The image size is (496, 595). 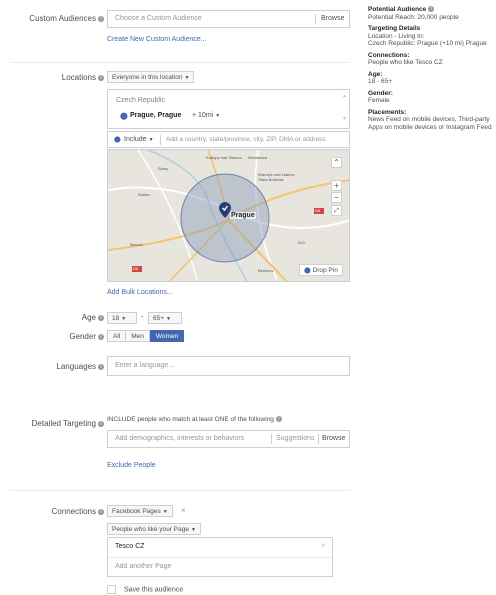 I want to click on custom-audience-placeholder: Choose a Custom Audience, so click(x=158, y=18).